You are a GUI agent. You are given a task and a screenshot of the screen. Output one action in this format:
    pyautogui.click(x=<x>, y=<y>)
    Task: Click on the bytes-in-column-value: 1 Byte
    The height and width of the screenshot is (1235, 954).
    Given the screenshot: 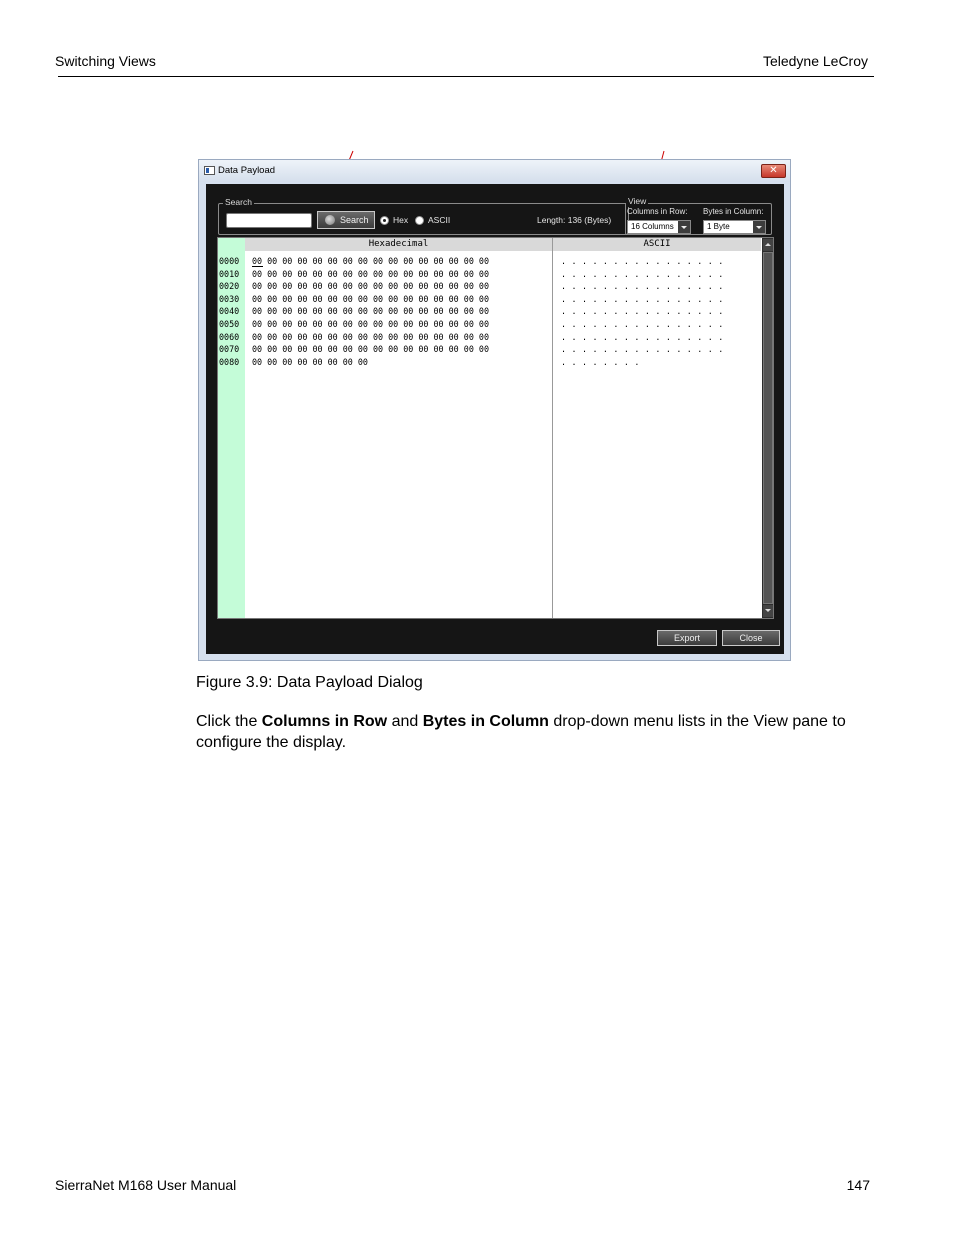 What is the action you would take?
    pyautogui.click(x=718, y=226)
    